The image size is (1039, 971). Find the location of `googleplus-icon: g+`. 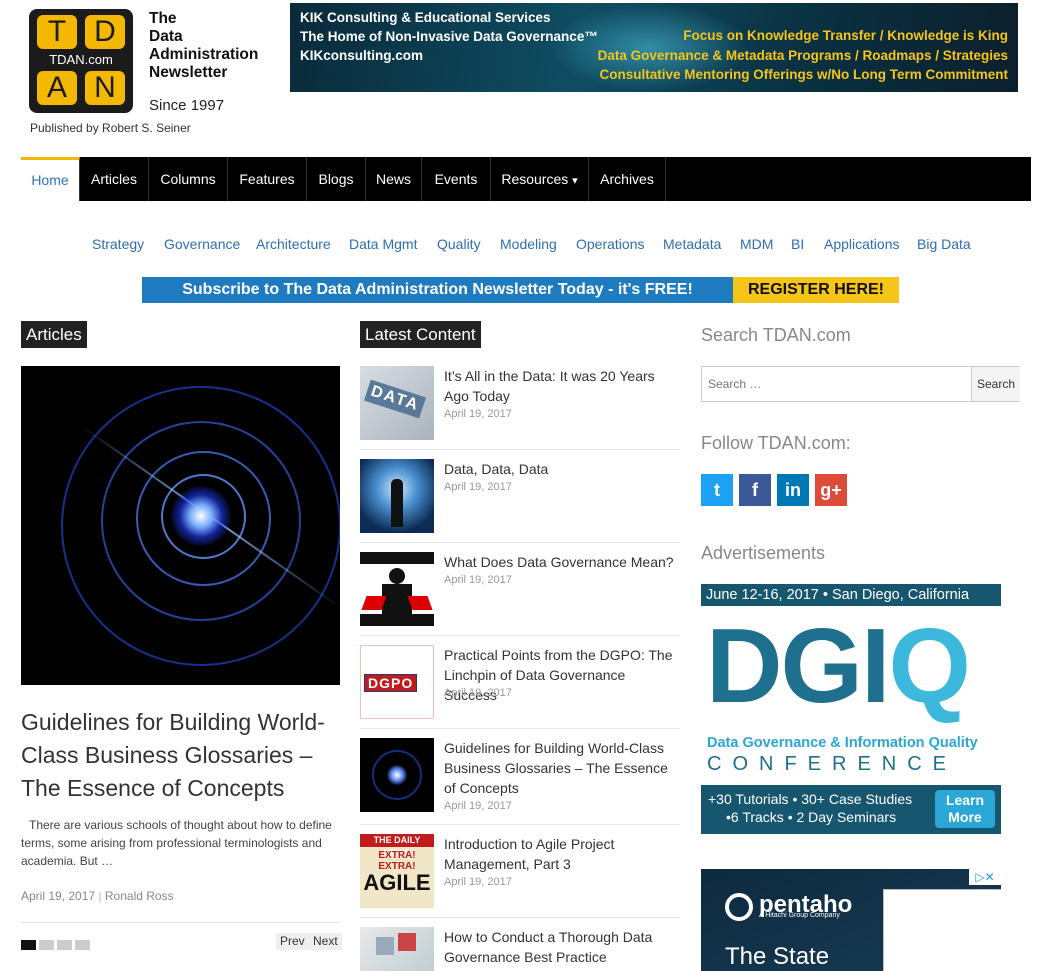

googleplus-icon: g+ is located at coordinates (831, 490).